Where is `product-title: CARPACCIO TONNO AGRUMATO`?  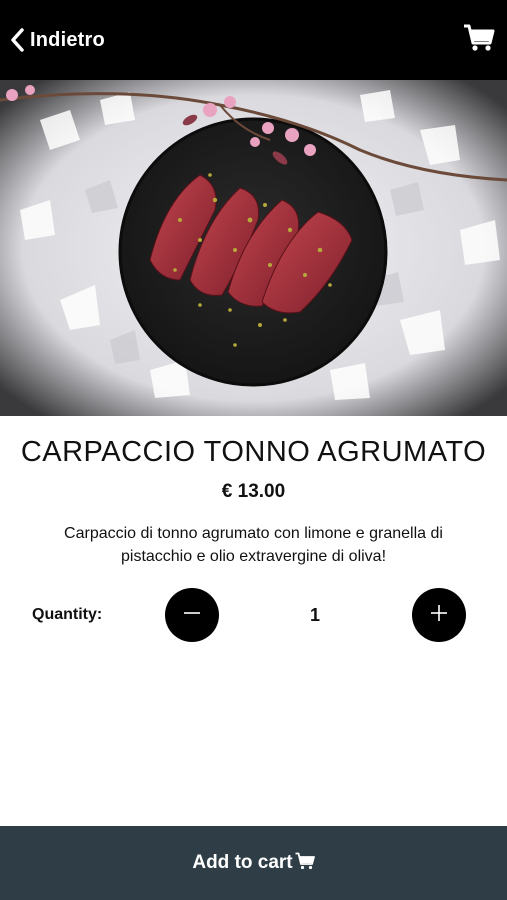
product-title: CARPACCIO TONNO AGRUMATO is located at coordinates (253, 452).